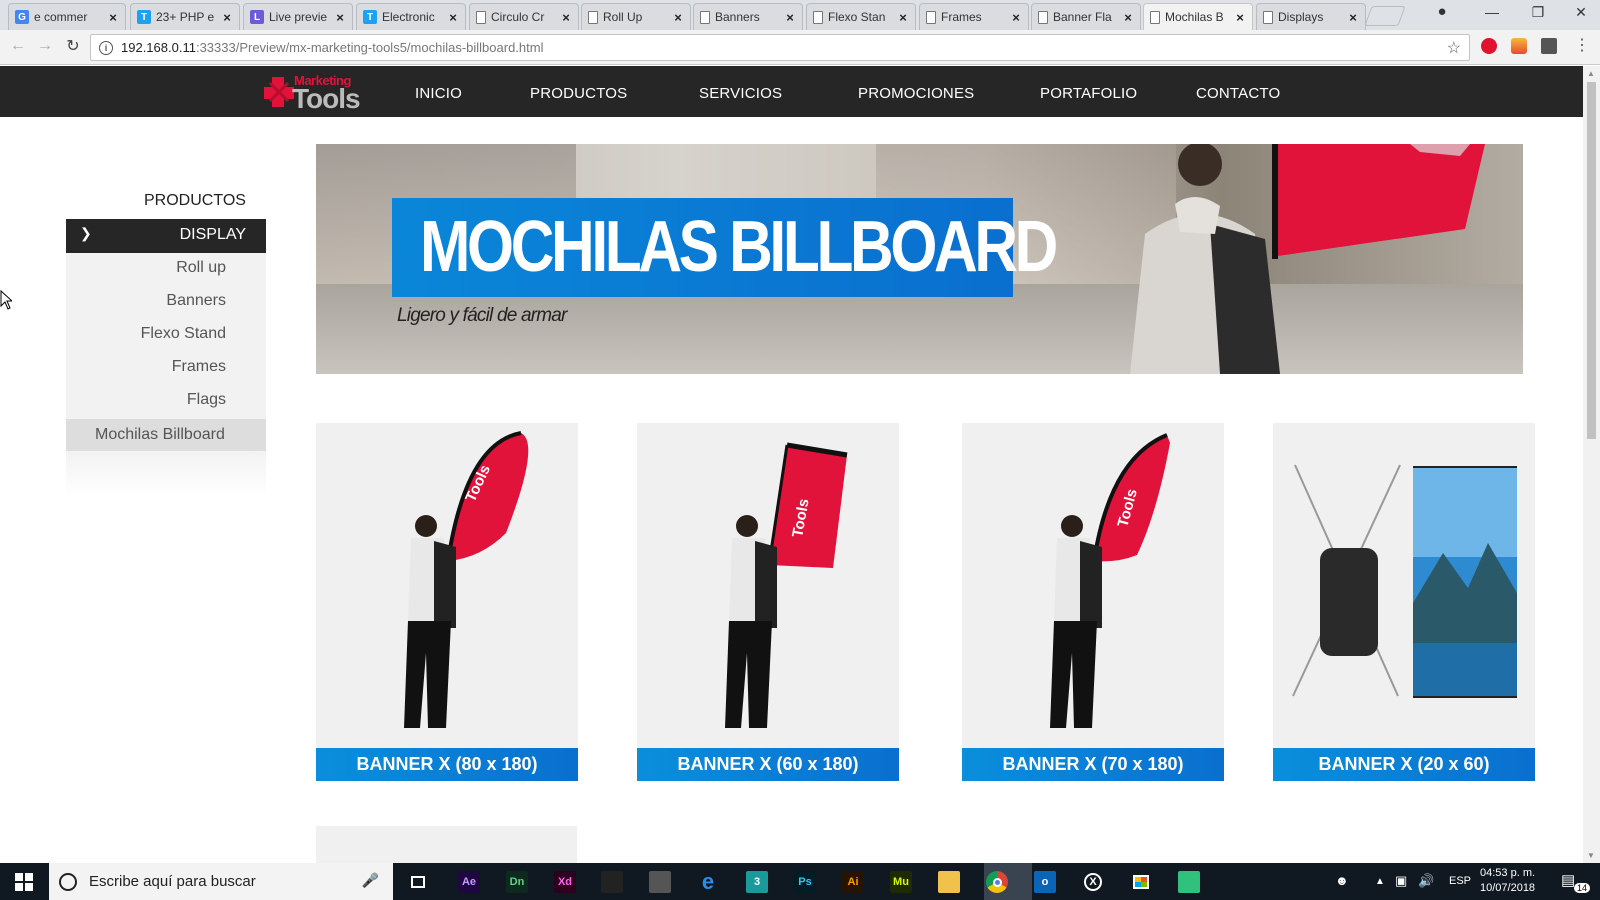  What do you see at coordinates (1141, 882) in the screenshot?
I see `store-icon` at bounding box center [1141, 882].